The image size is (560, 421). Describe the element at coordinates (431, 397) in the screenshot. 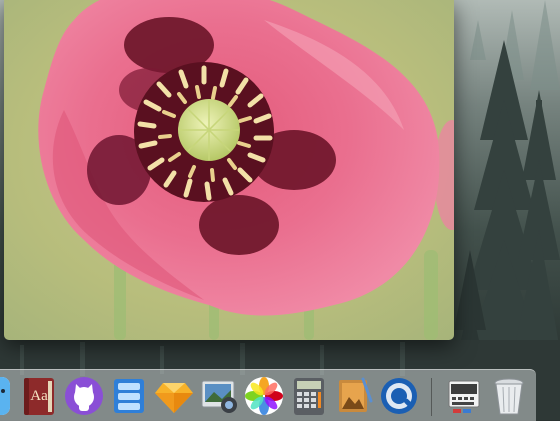

I see `dock-separator` at that location.